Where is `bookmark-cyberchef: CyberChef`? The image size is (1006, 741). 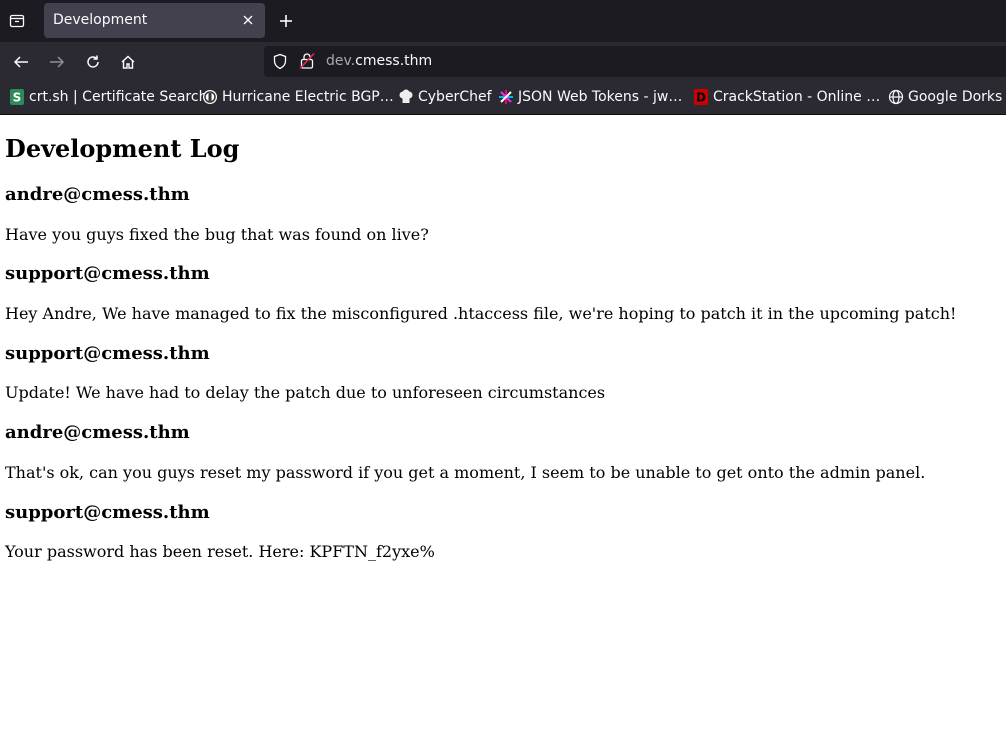
bookmark-cyberchef: CyberChef is located at coordinates (445, 97).